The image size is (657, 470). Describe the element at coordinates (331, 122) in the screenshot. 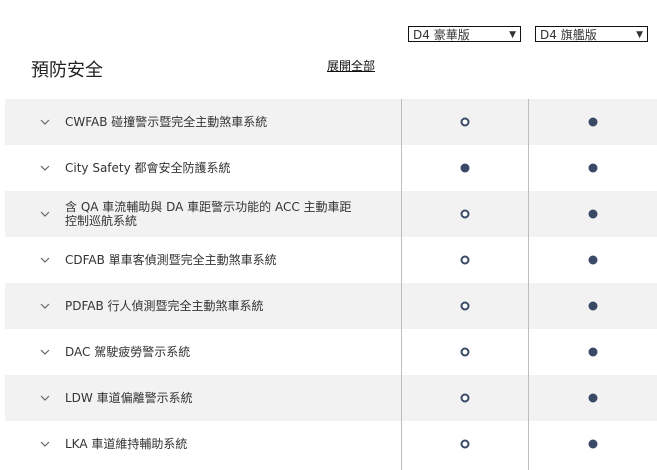

I see `table-row: CWFAB 碰撞警示暨完全主動煞車系統` at that location.